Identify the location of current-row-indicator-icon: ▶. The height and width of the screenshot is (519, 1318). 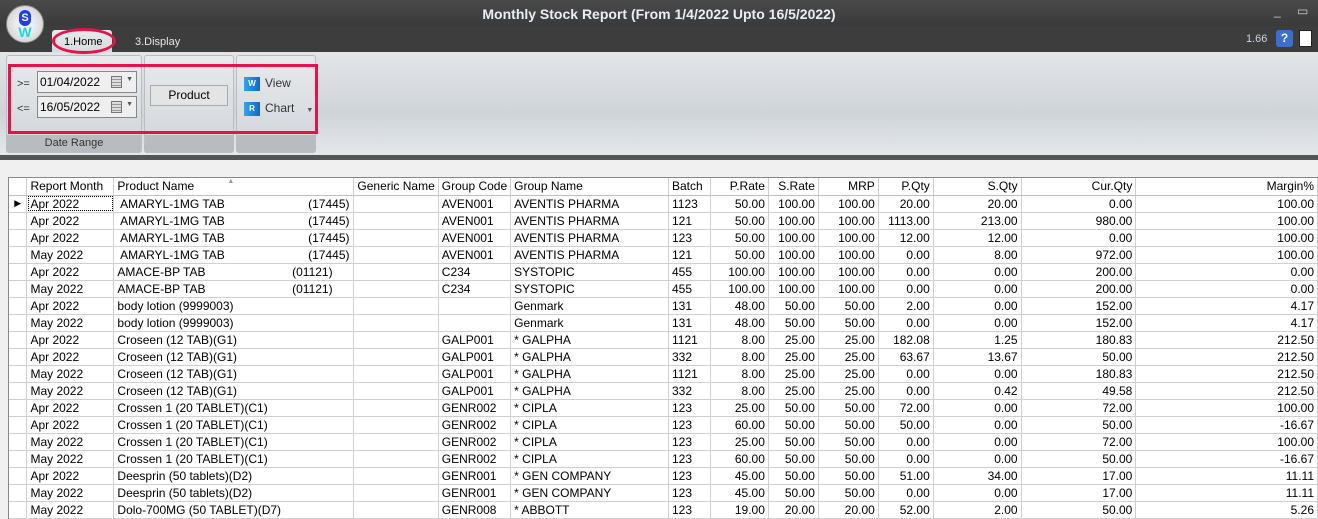
(18, 204).